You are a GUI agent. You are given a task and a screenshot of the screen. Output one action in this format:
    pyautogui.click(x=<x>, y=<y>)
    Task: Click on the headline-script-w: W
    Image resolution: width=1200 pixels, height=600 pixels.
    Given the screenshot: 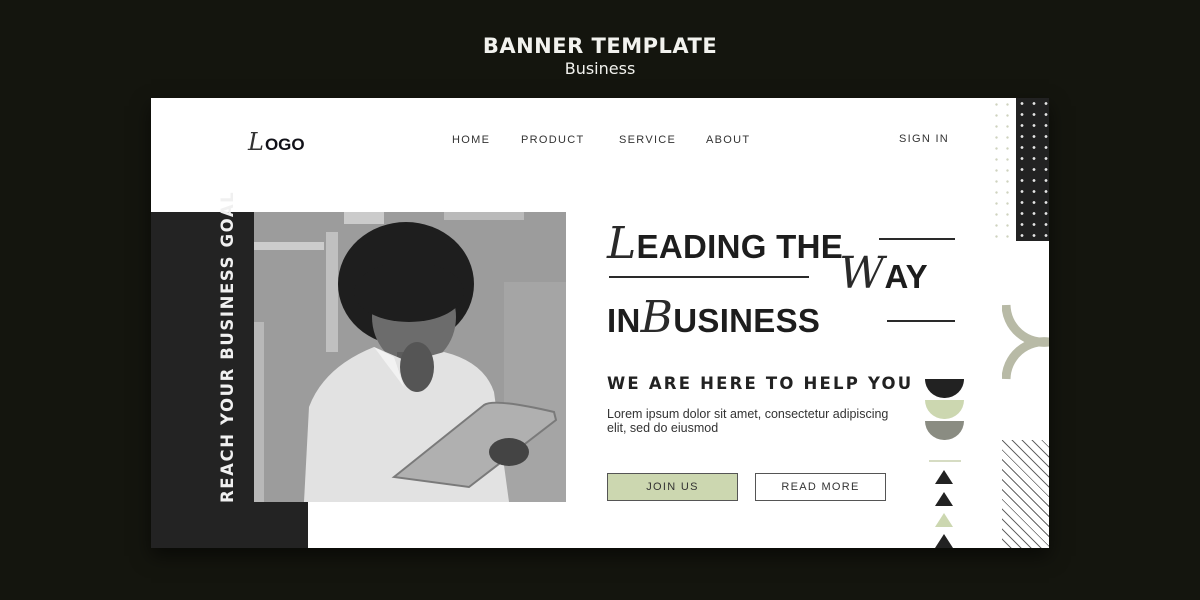 What is the action you would take?
    pyautogui.click(x=862, y=273)
    